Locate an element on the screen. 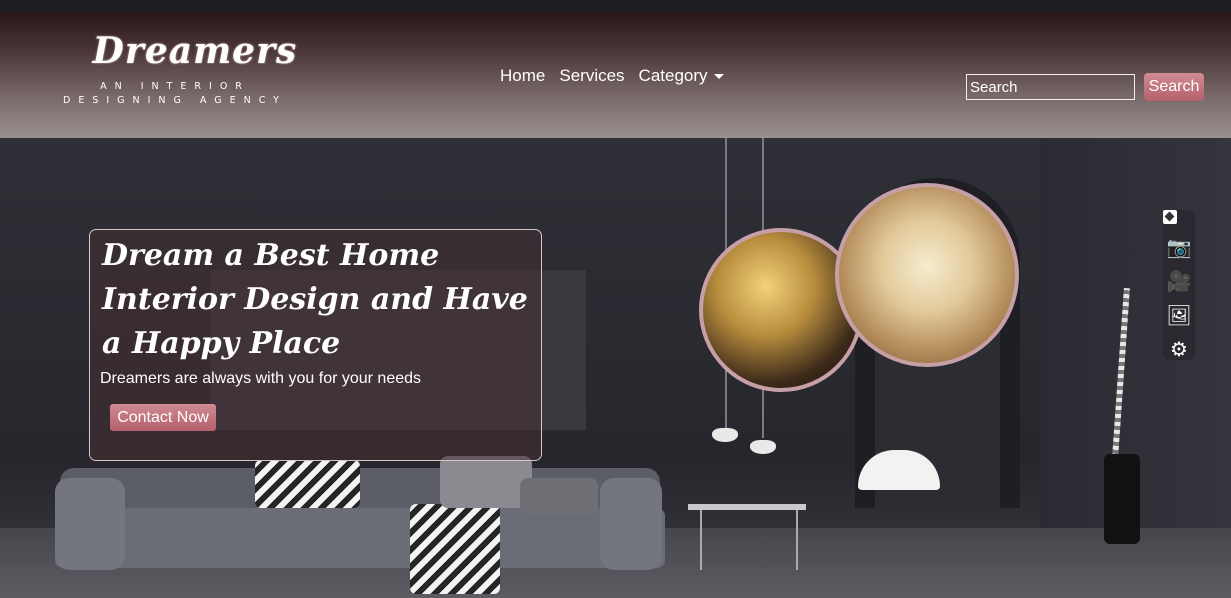 Image resolution: width=1231 pixels, height=598 pixels. main-nav: Home Services Category is located at coordinates (612, 76).